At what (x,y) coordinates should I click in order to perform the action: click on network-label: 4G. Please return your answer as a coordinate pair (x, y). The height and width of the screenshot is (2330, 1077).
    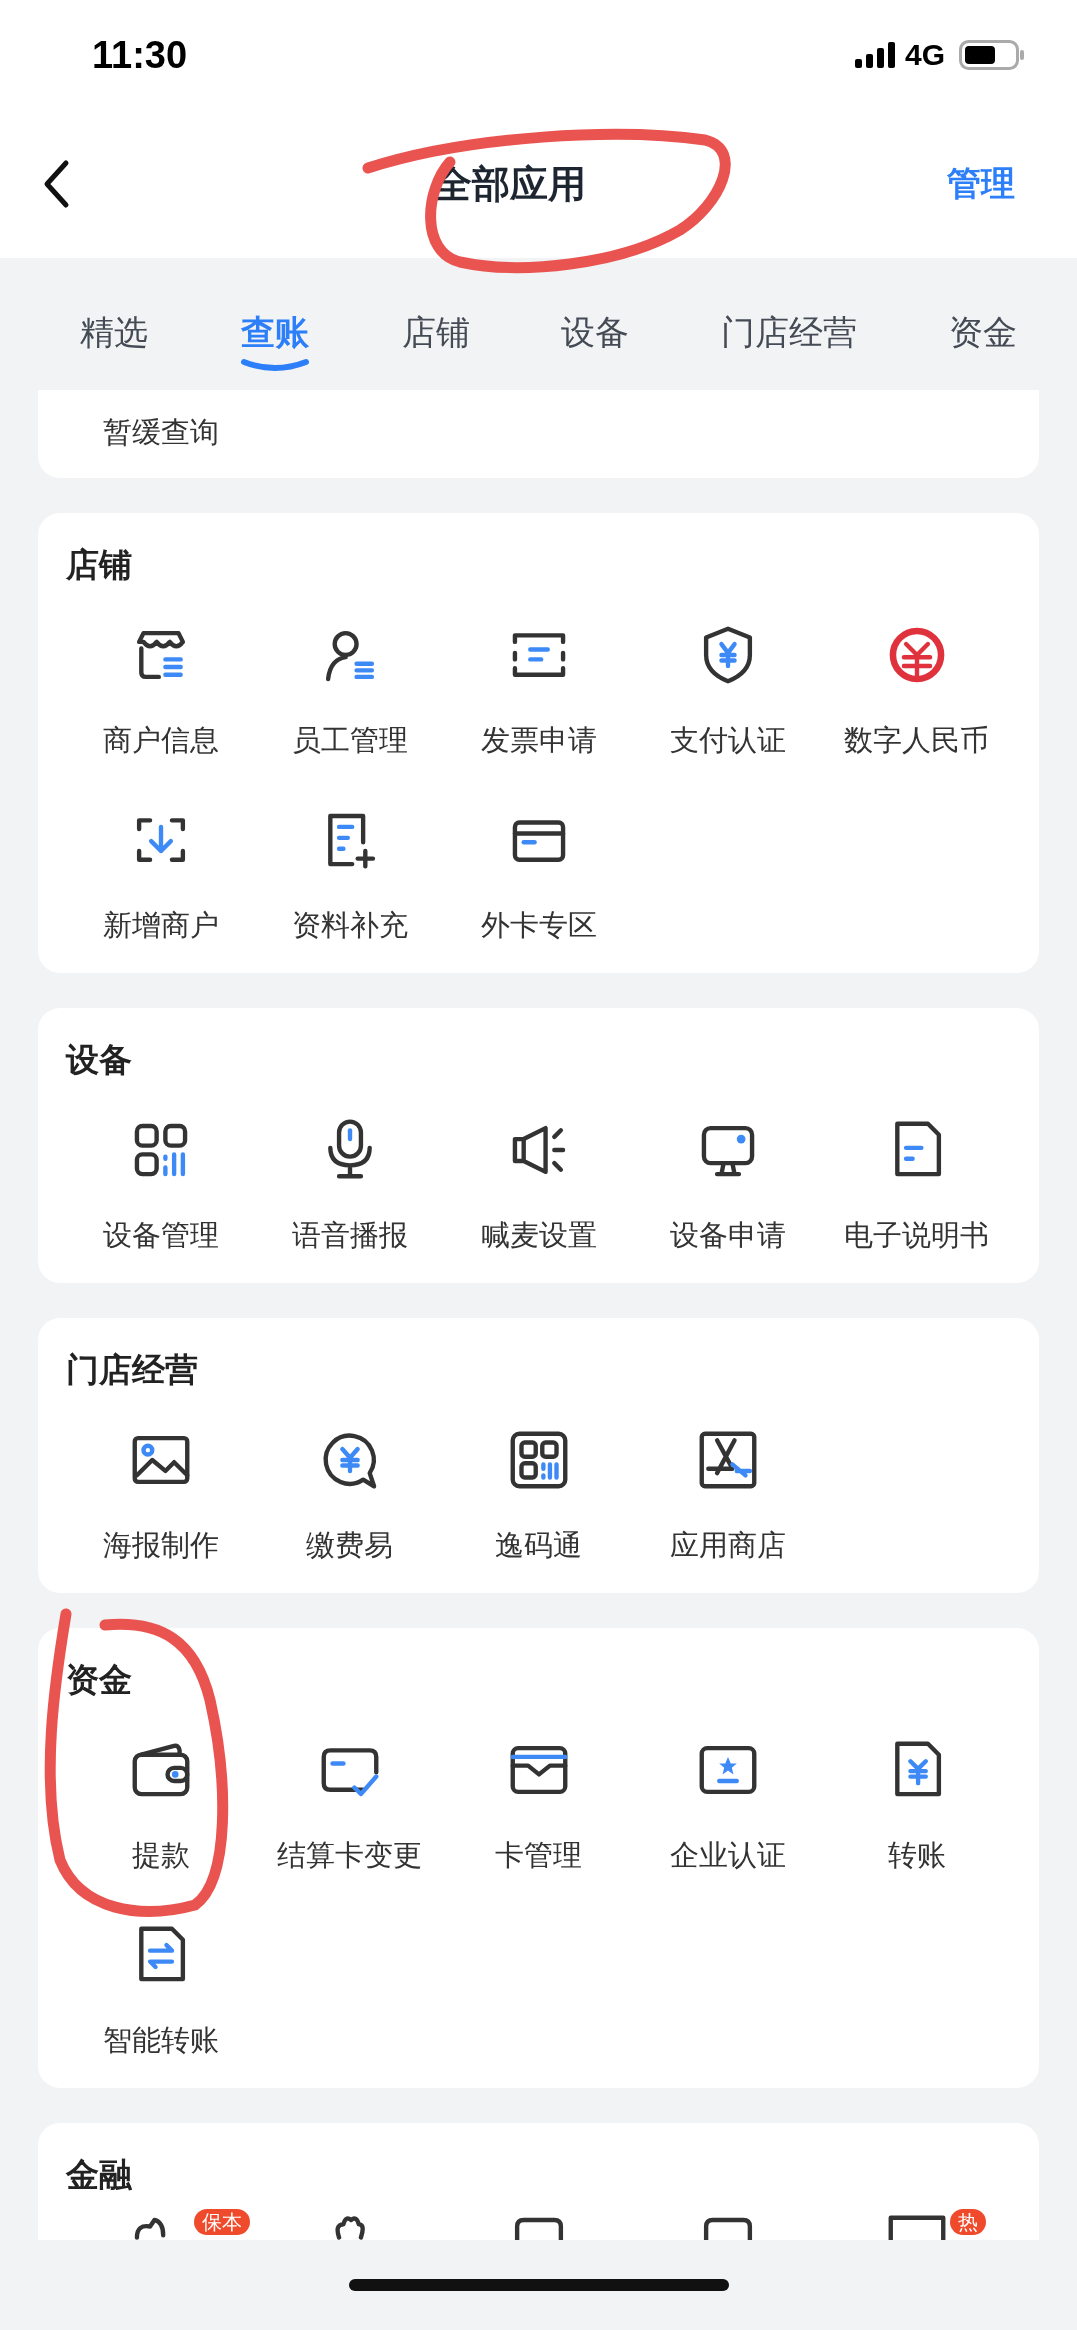
    Looking at the image, I should click on (924, 55).